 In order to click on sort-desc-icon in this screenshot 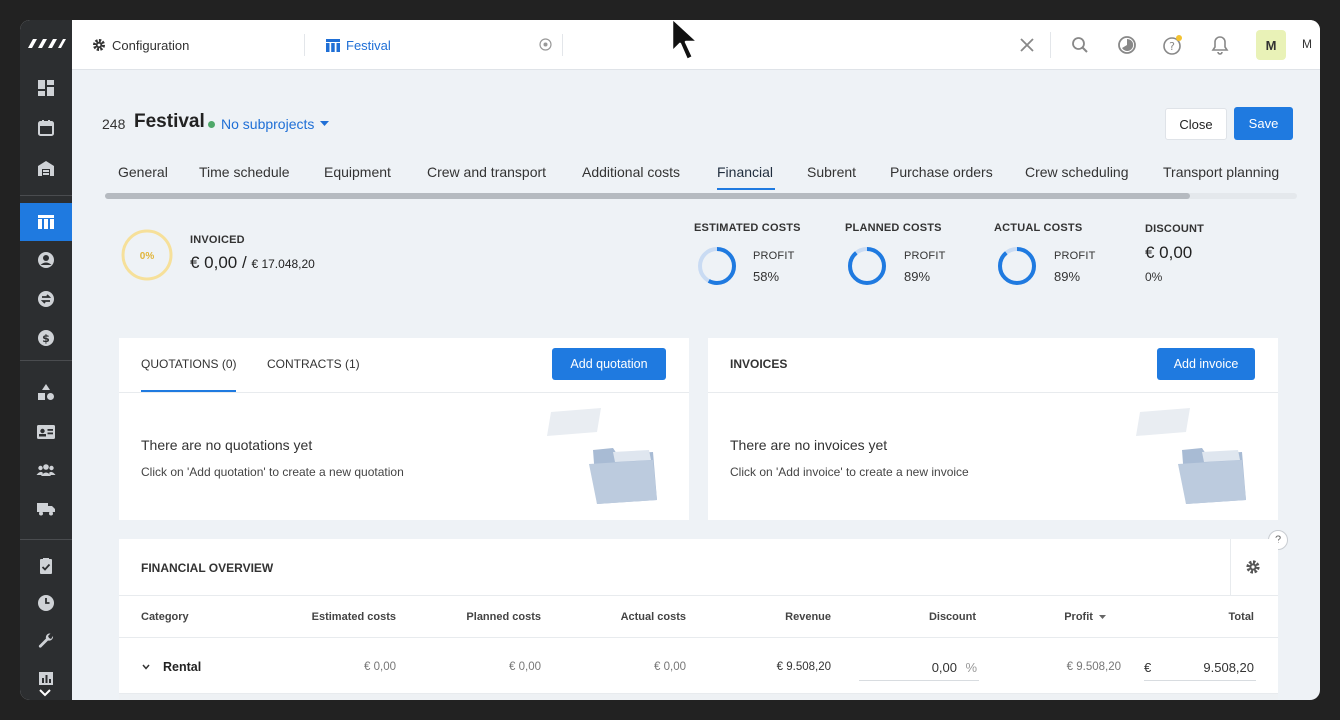, I will do `click(1102, 617)`.